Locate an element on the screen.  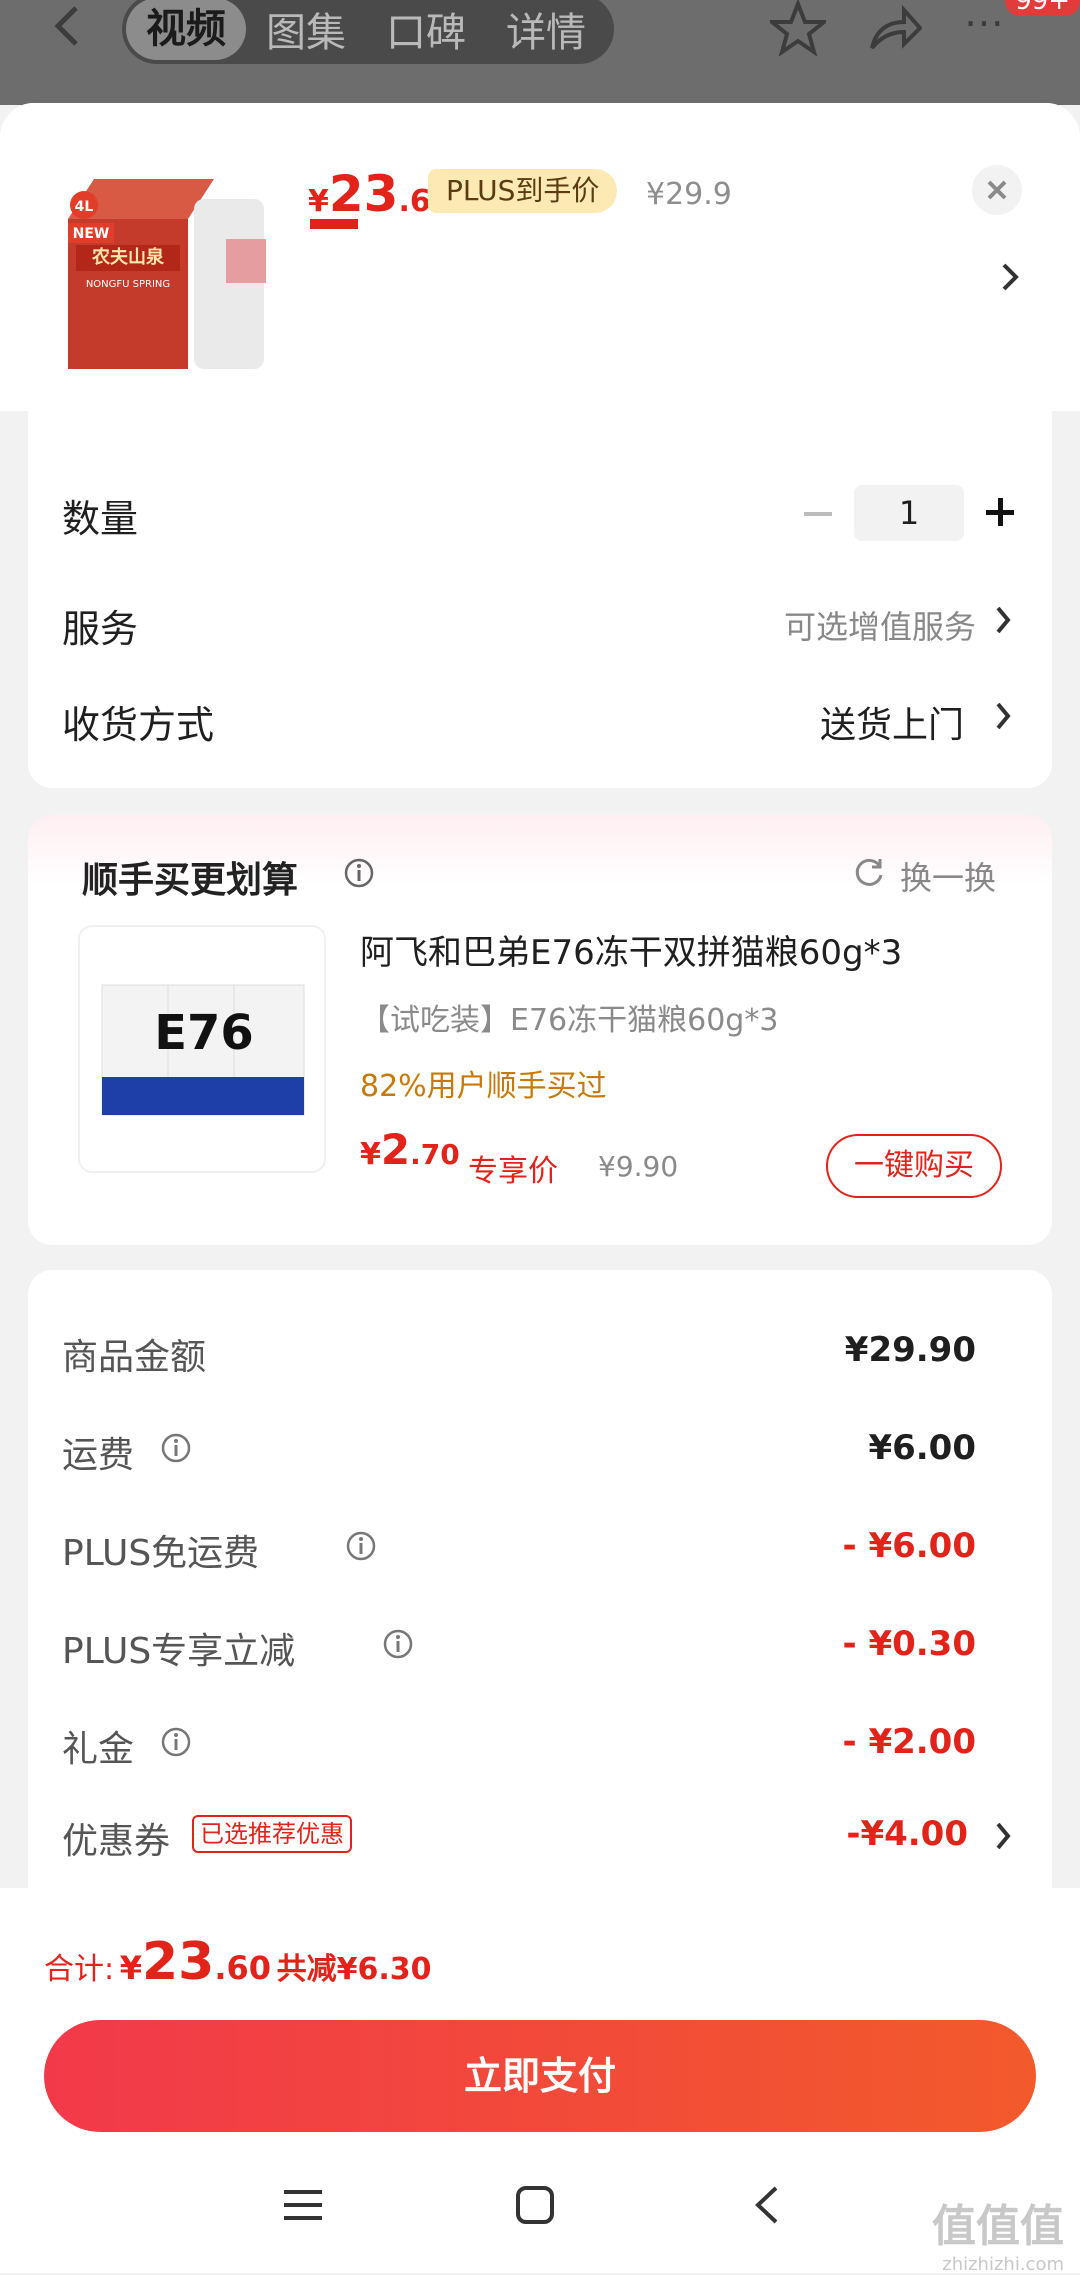
more-icon: ⋯ is located at coordinates (984, 23).